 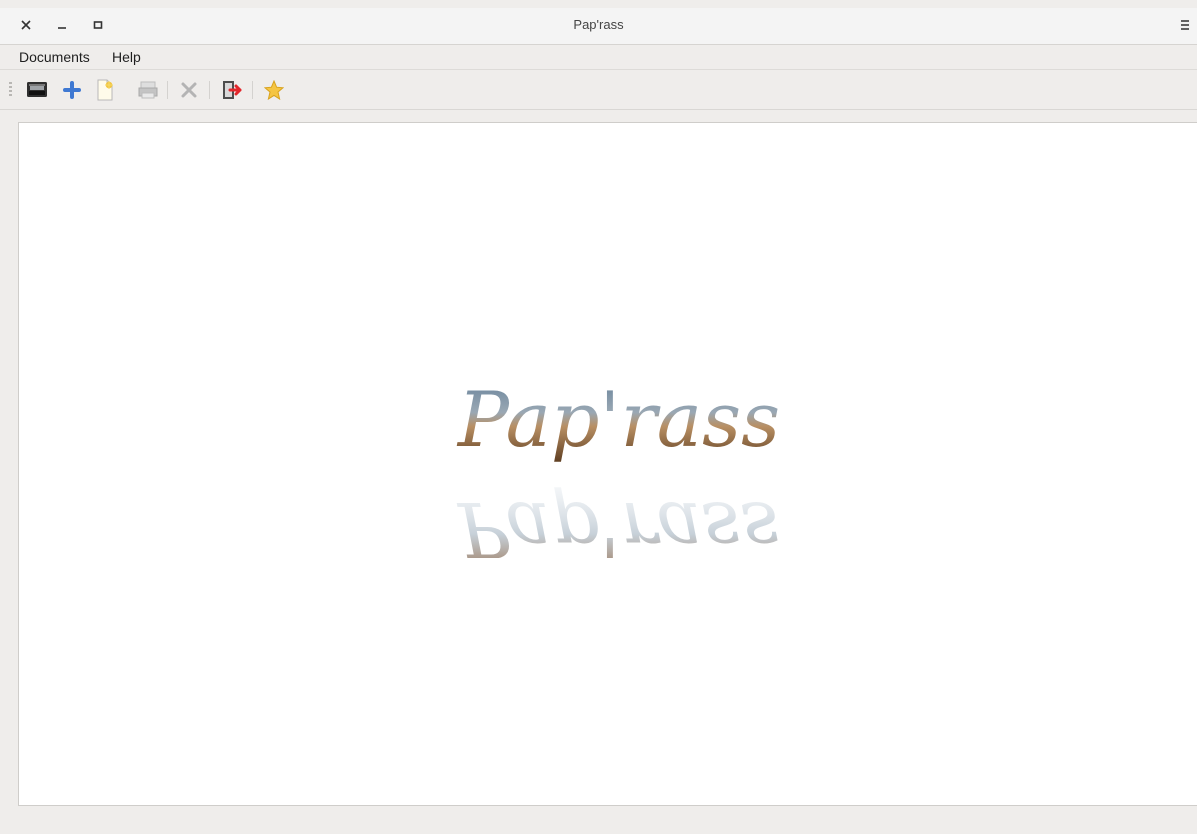 I want to click on logo-reflection: Pap'rass, so click(x=618, y=521).